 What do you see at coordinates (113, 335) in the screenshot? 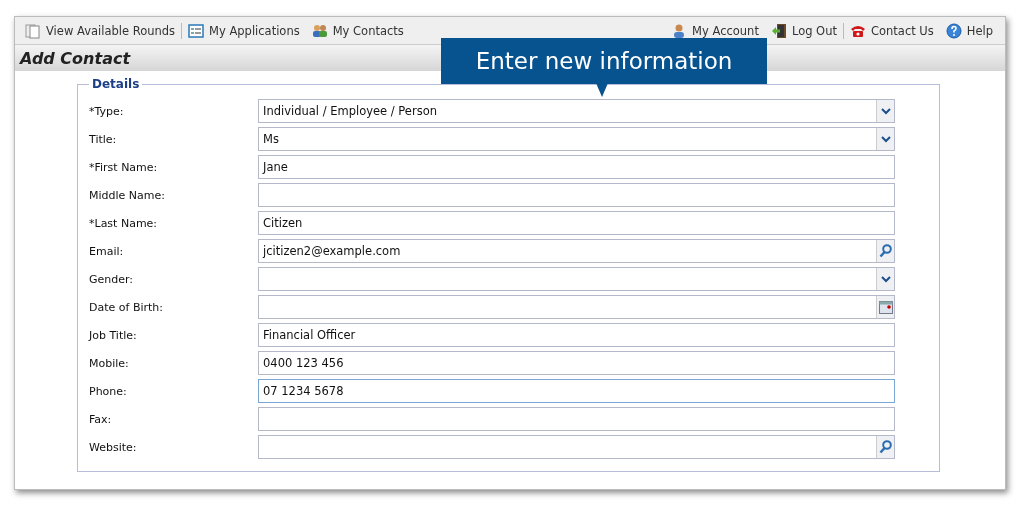
I see `field-label: Job Title:` at bounding box center [113, 335].